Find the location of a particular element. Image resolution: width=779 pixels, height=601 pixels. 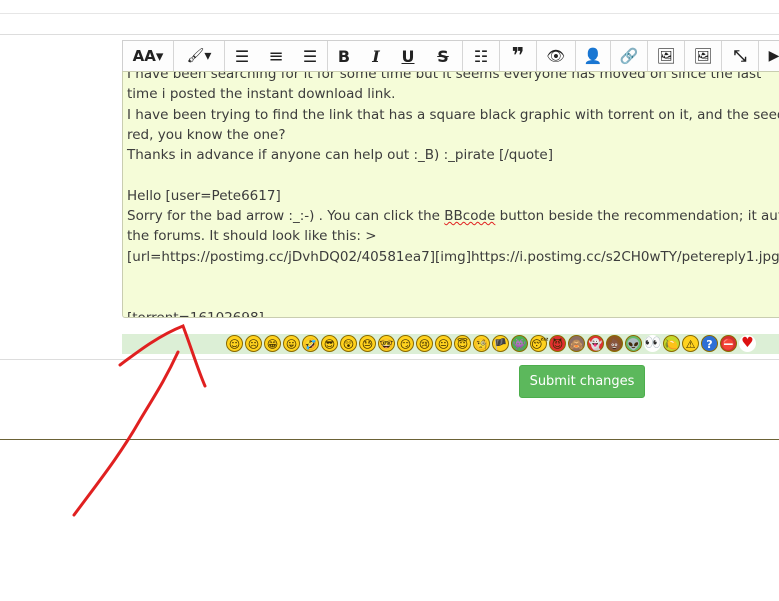

eye-slash-icon: 👁 is located at coordinates (556, 56).